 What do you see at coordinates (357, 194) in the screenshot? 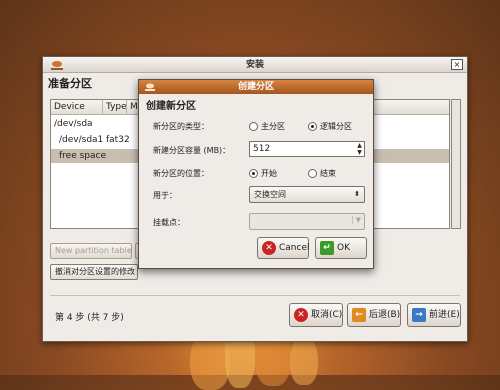
I see `updown-arrows-icon: ⬍` at bounding box center [357, 194].